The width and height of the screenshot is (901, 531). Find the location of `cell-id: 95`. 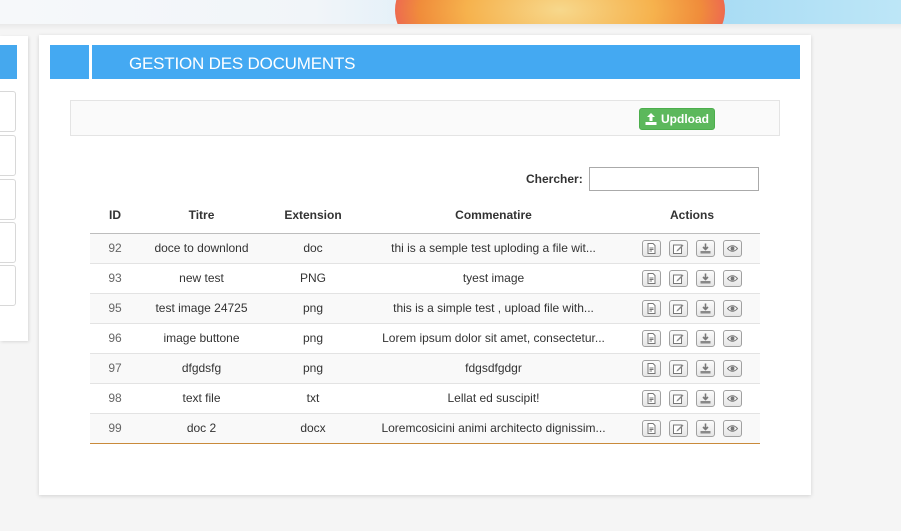

cell-id: 95 is located at coordinates (115, 307).